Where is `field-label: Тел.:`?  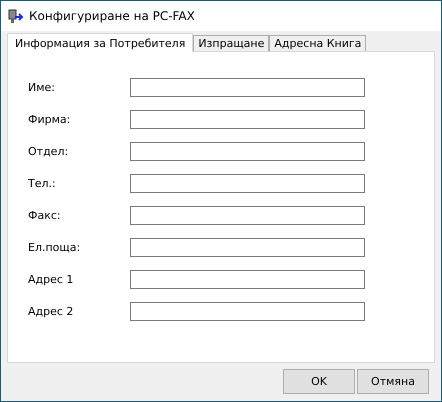 field-label: Тел.: is located at coordinates (42, 183).